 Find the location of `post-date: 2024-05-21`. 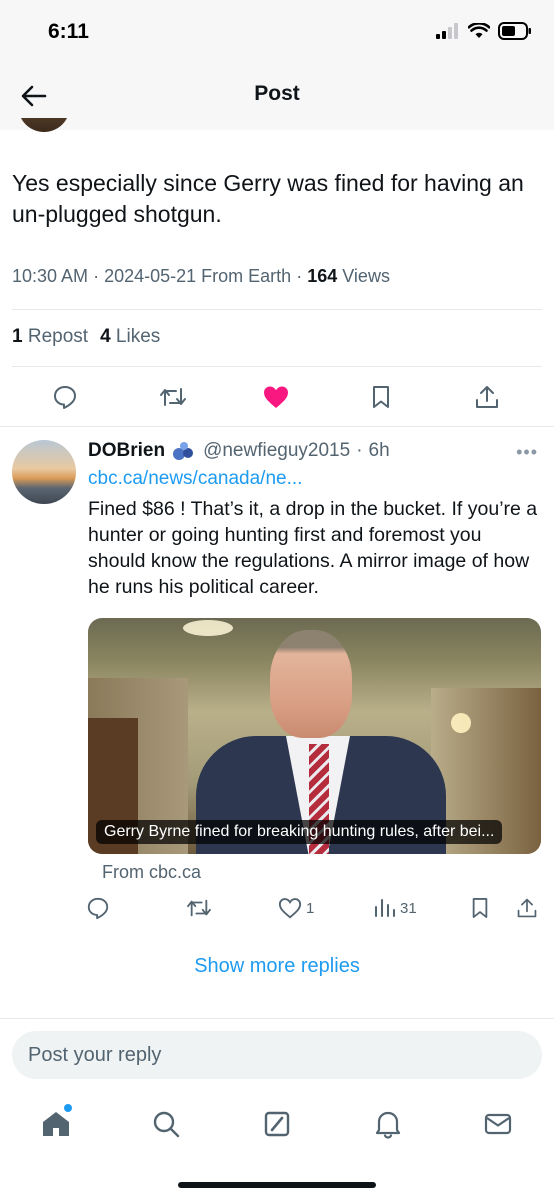

post-date: 2024-05-21 is located at coordinates (150, 276).